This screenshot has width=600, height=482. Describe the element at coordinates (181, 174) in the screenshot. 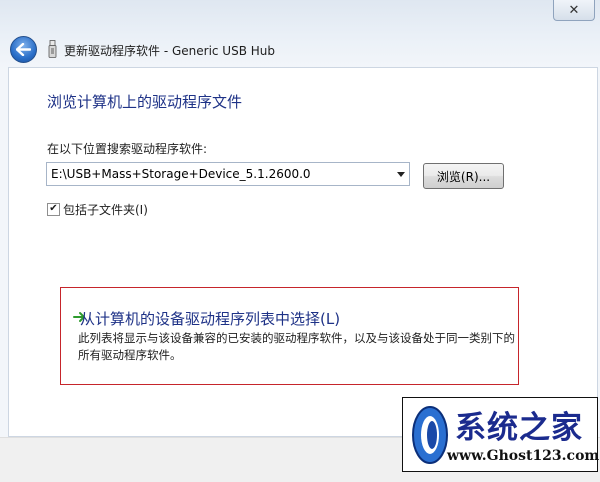

I see `path-value: E:\USB+Mass+Storage+Device_5.1.2600.0` at that location.